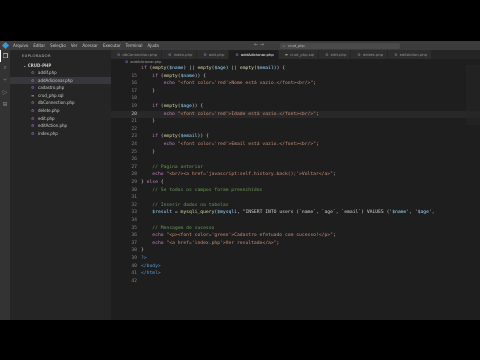  What do you see at coordinates (295, 198) in the screenshot?
I see `code-line: 31` at bounding box center [295, 198].